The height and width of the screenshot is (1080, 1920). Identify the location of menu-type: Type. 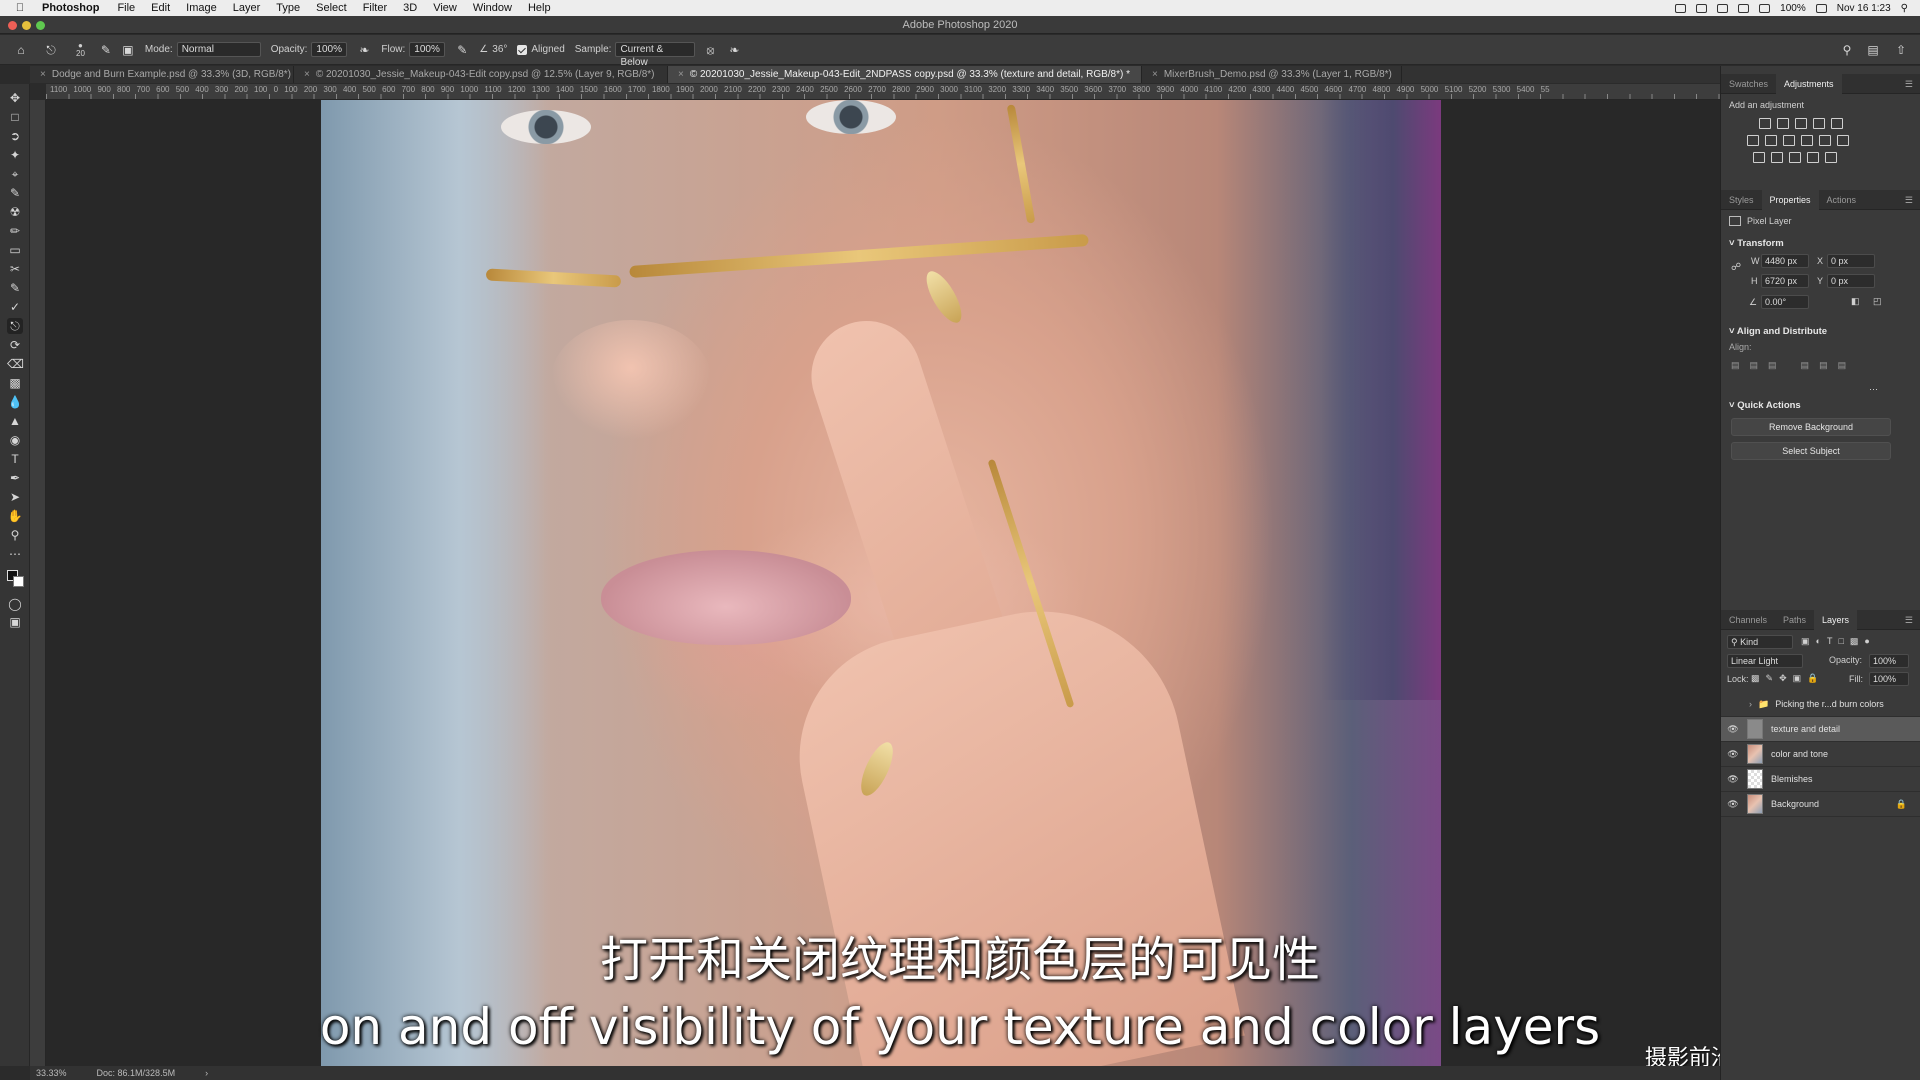
(288, 8).